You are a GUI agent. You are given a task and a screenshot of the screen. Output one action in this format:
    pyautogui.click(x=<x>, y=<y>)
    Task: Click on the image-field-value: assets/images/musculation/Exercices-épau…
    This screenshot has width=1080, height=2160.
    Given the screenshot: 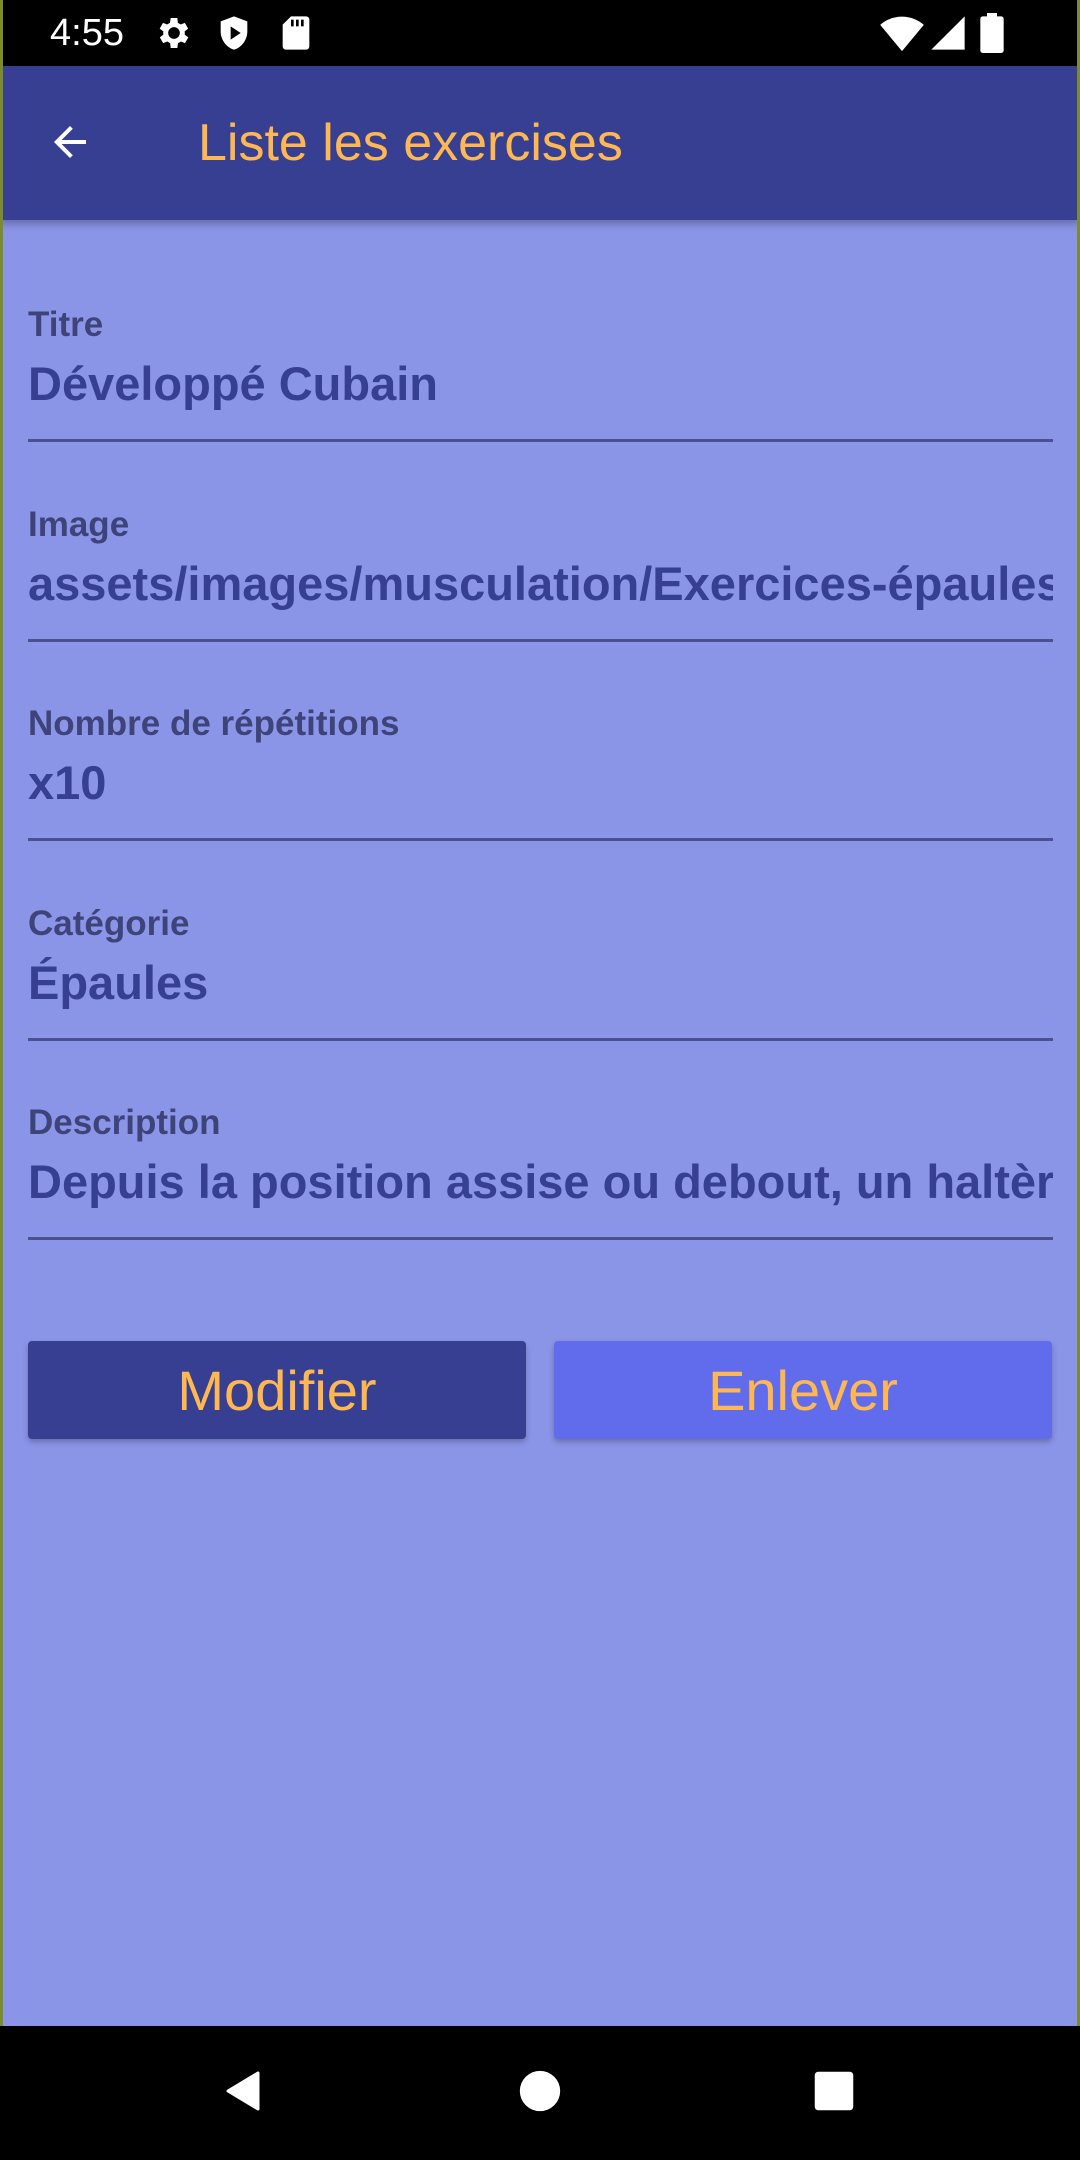 What is the action you would take?
    pyautogui.click(x=540, y=584)
    